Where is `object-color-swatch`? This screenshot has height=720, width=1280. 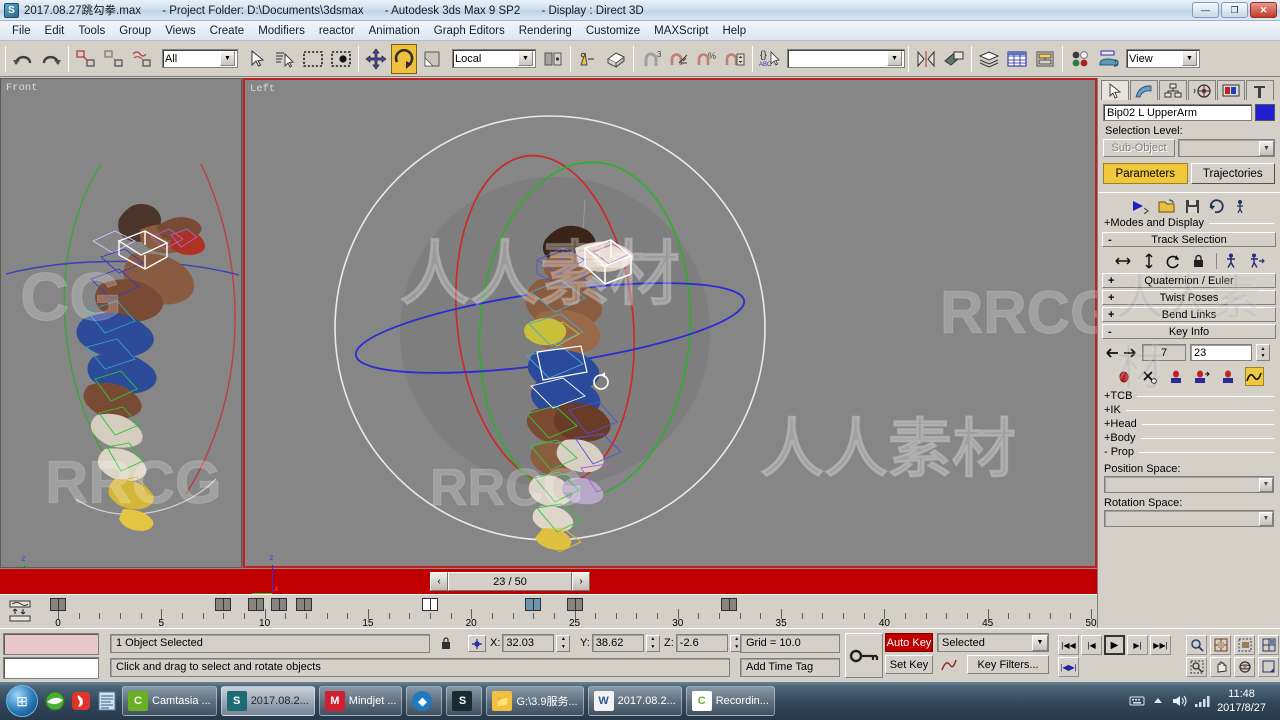
object-color-swatch is located at coordinates (1265, 112).